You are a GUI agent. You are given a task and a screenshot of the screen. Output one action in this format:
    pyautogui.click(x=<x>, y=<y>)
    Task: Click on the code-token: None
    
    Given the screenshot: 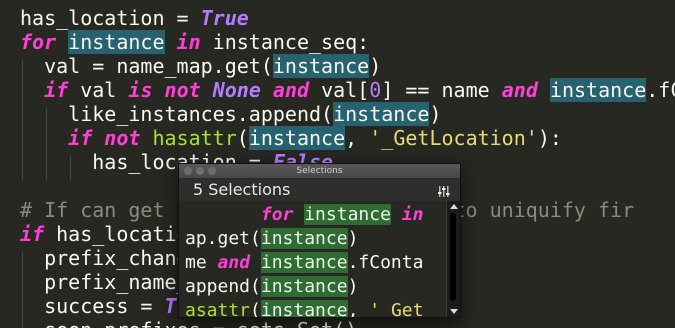 What is the action you would take?
    pyautogui.click(x=236, y=90)
    